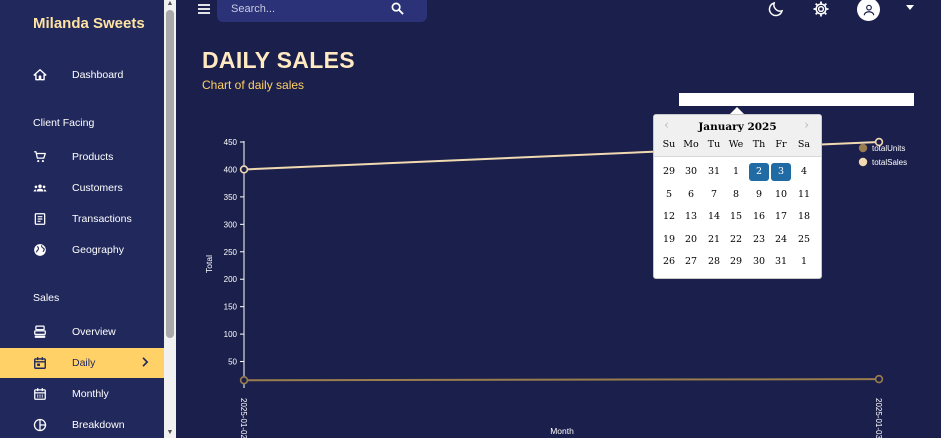 The height and width of the screenshot is (438, 941). What do you see at coordinates (209, 264) in the screenshot?
I see `y-axis-title: Total` at bounding box center [209, 264].